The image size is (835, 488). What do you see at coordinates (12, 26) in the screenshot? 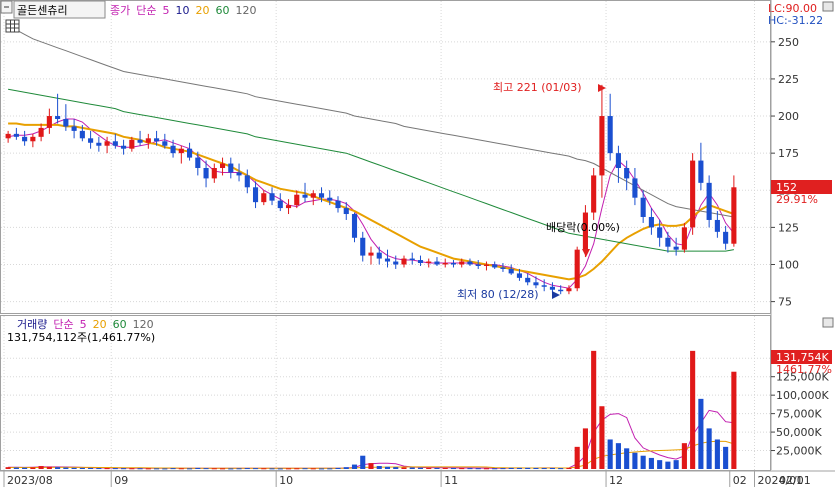
I see `grid-toggle-icon` at bounding box center [12, 26].